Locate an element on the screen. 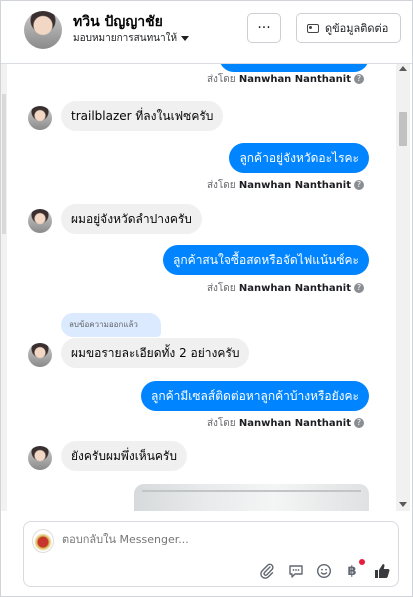  thread-scrollbar is located at coordinates (403, 287).